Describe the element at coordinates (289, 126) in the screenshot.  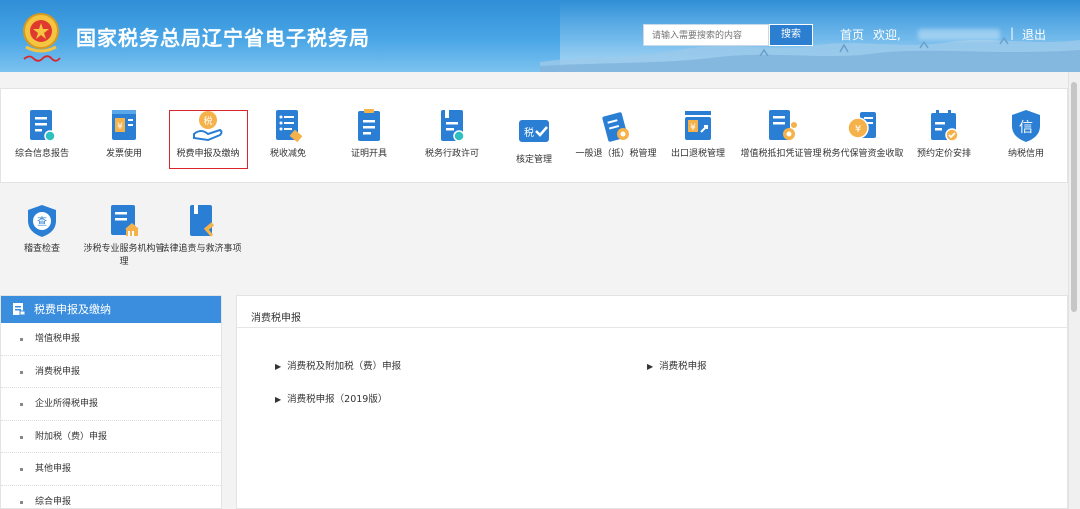
I see `tax-relief-icon` at that location.